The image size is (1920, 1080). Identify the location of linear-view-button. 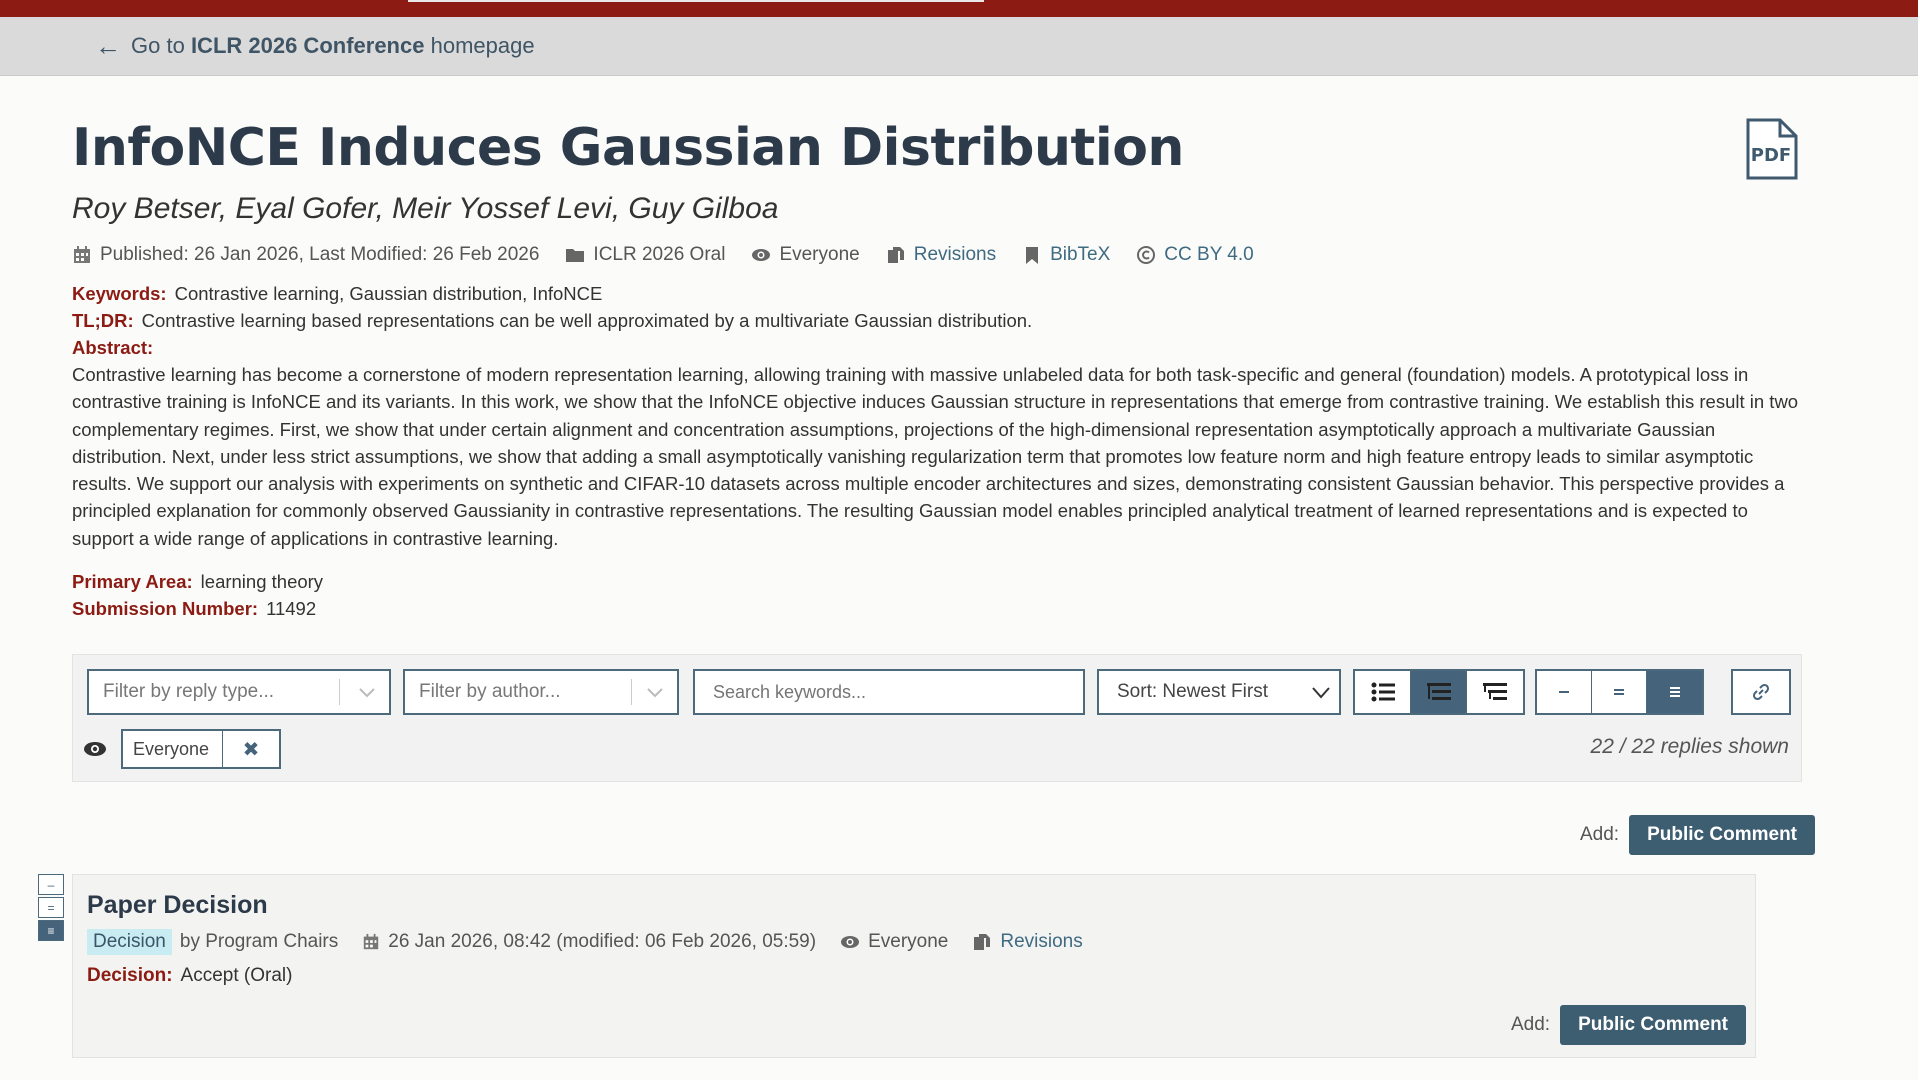
(1383, 692).